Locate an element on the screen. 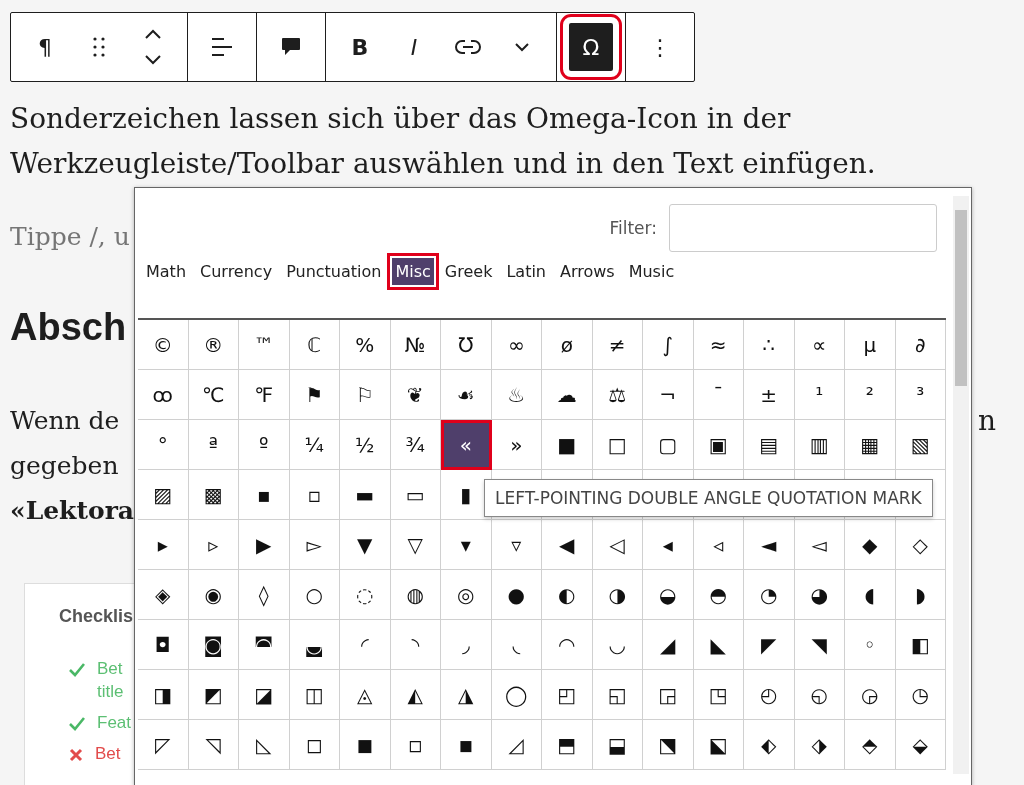 The width and height of the screenshot is (1024, 785). character-cell: ª is located at coordinates (213, 445).